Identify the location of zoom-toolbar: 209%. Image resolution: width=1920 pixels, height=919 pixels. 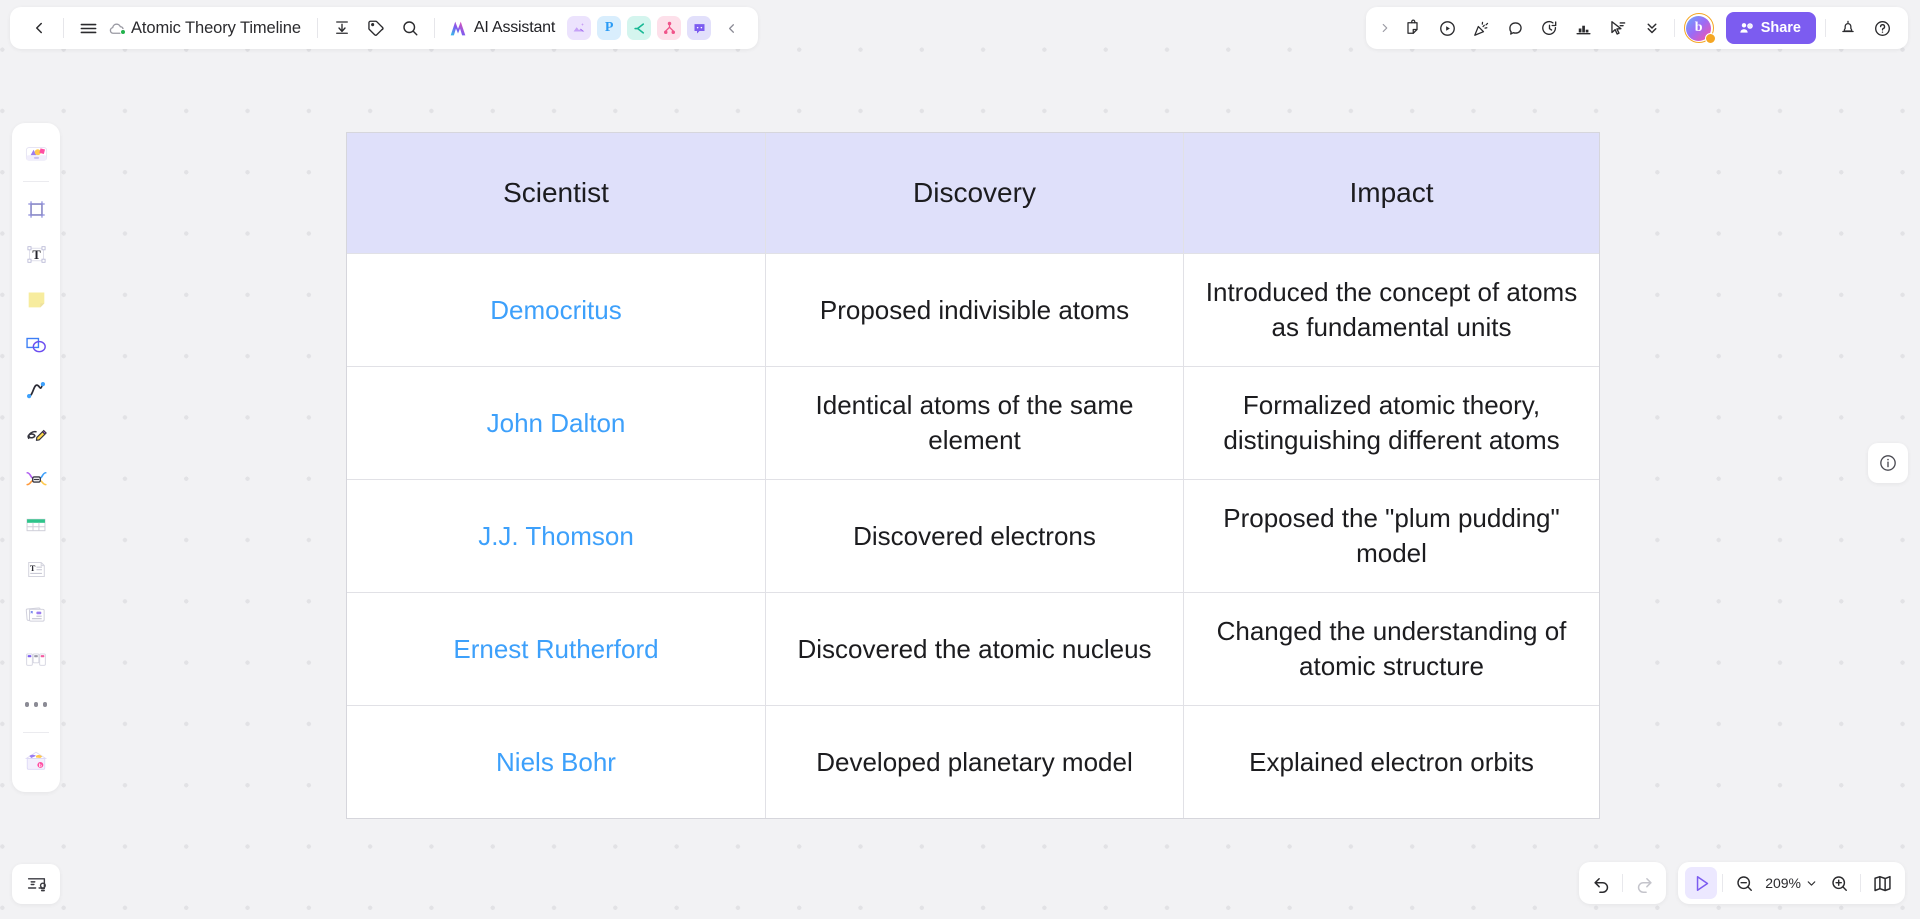
(1791, 883).